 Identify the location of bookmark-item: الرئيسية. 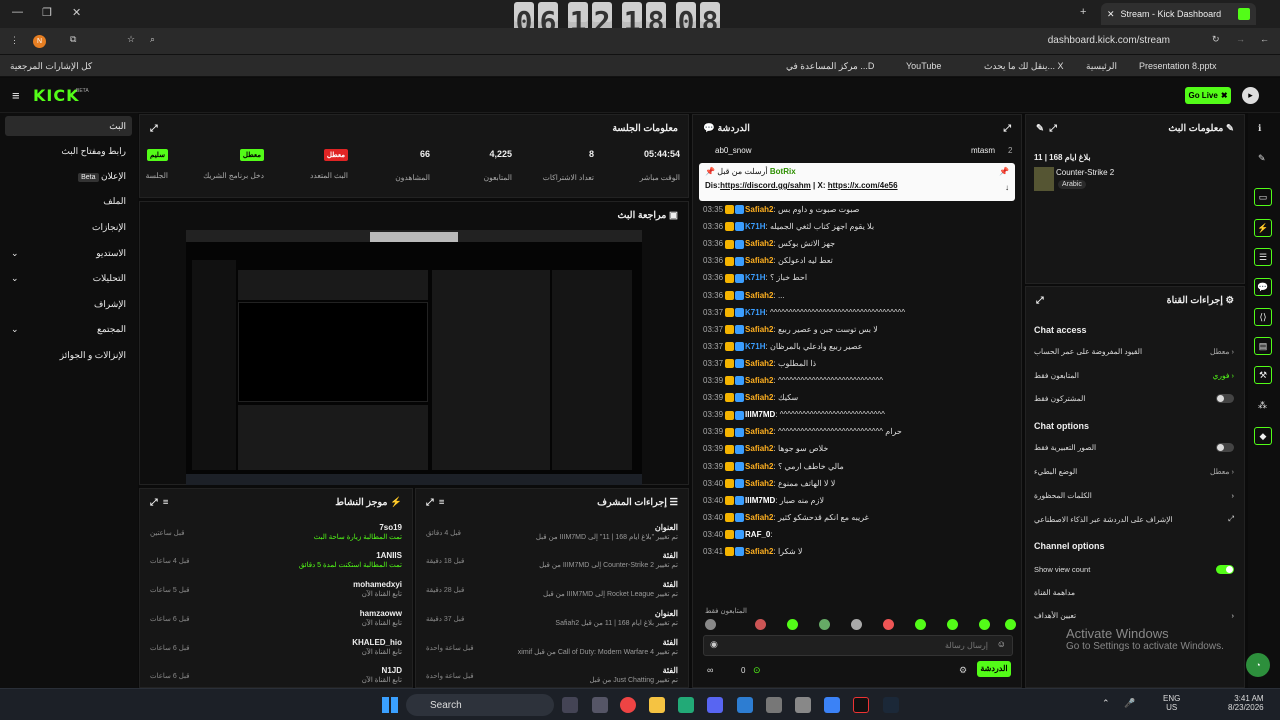
(1101, 66).